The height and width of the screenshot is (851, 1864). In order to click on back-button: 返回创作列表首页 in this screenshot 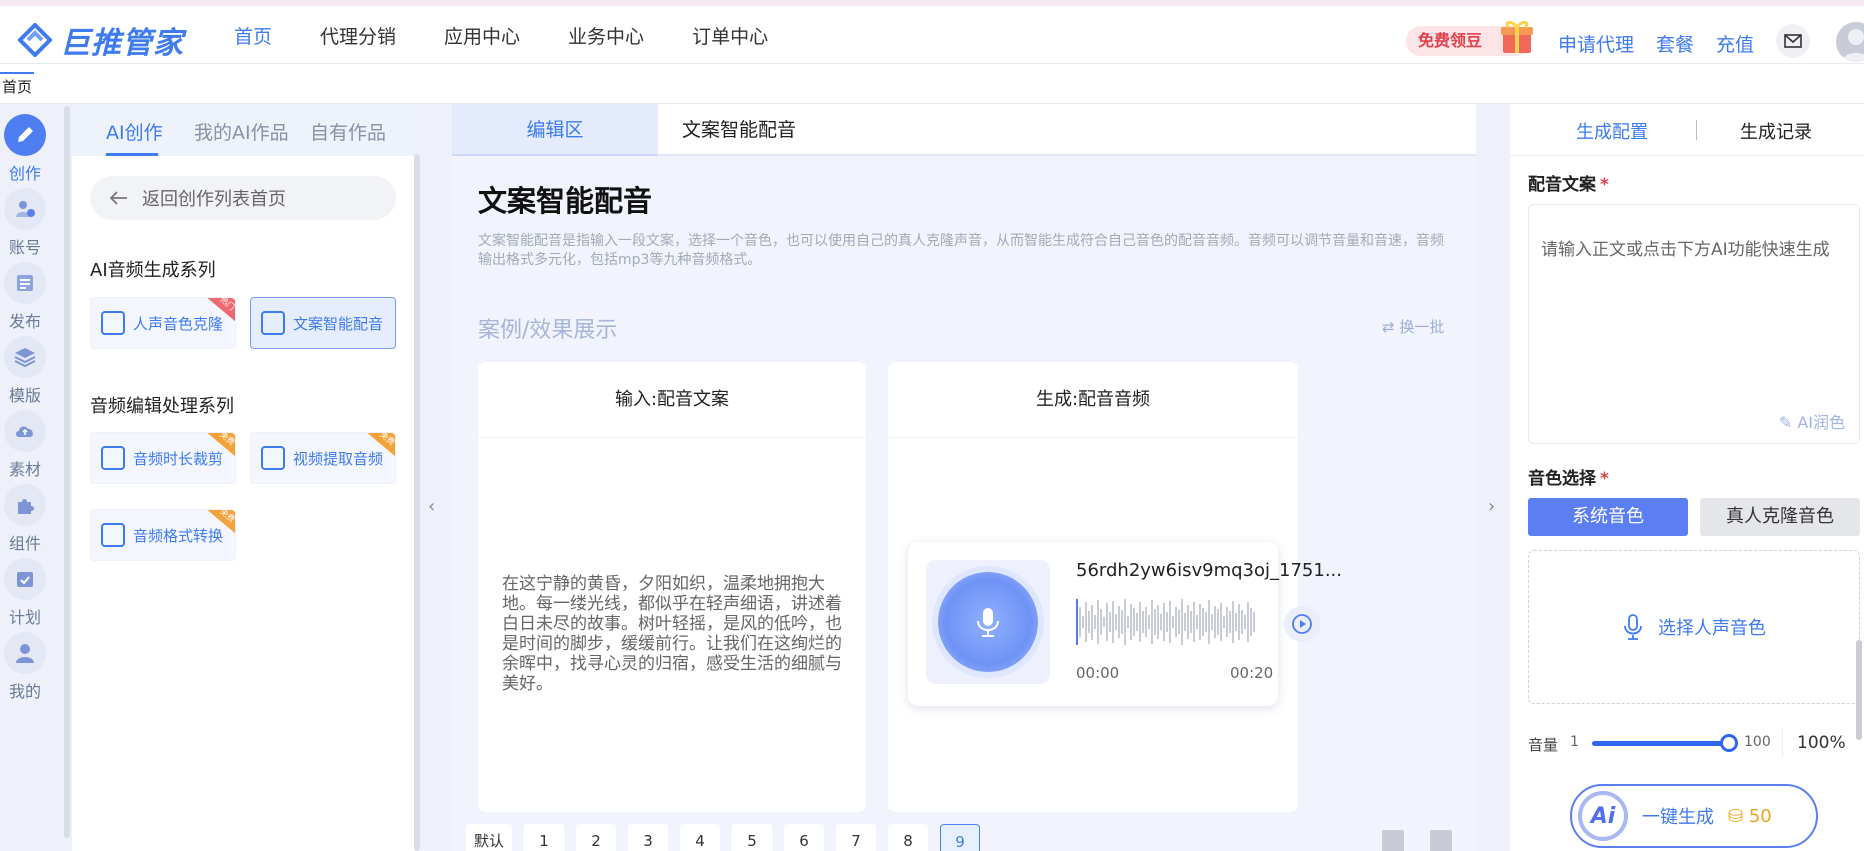, I will do `click(243, 198)`.